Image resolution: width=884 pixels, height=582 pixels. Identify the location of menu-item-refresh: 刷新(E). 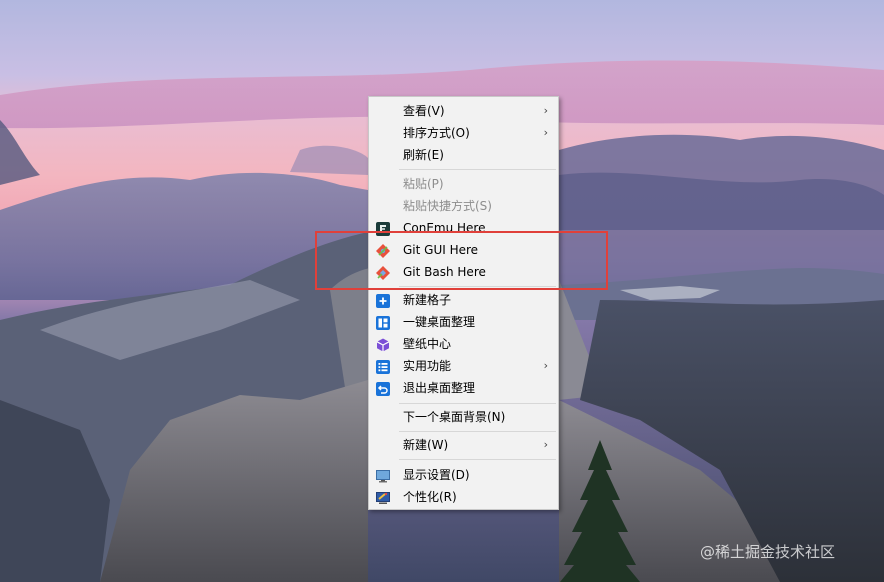
(463, 155).